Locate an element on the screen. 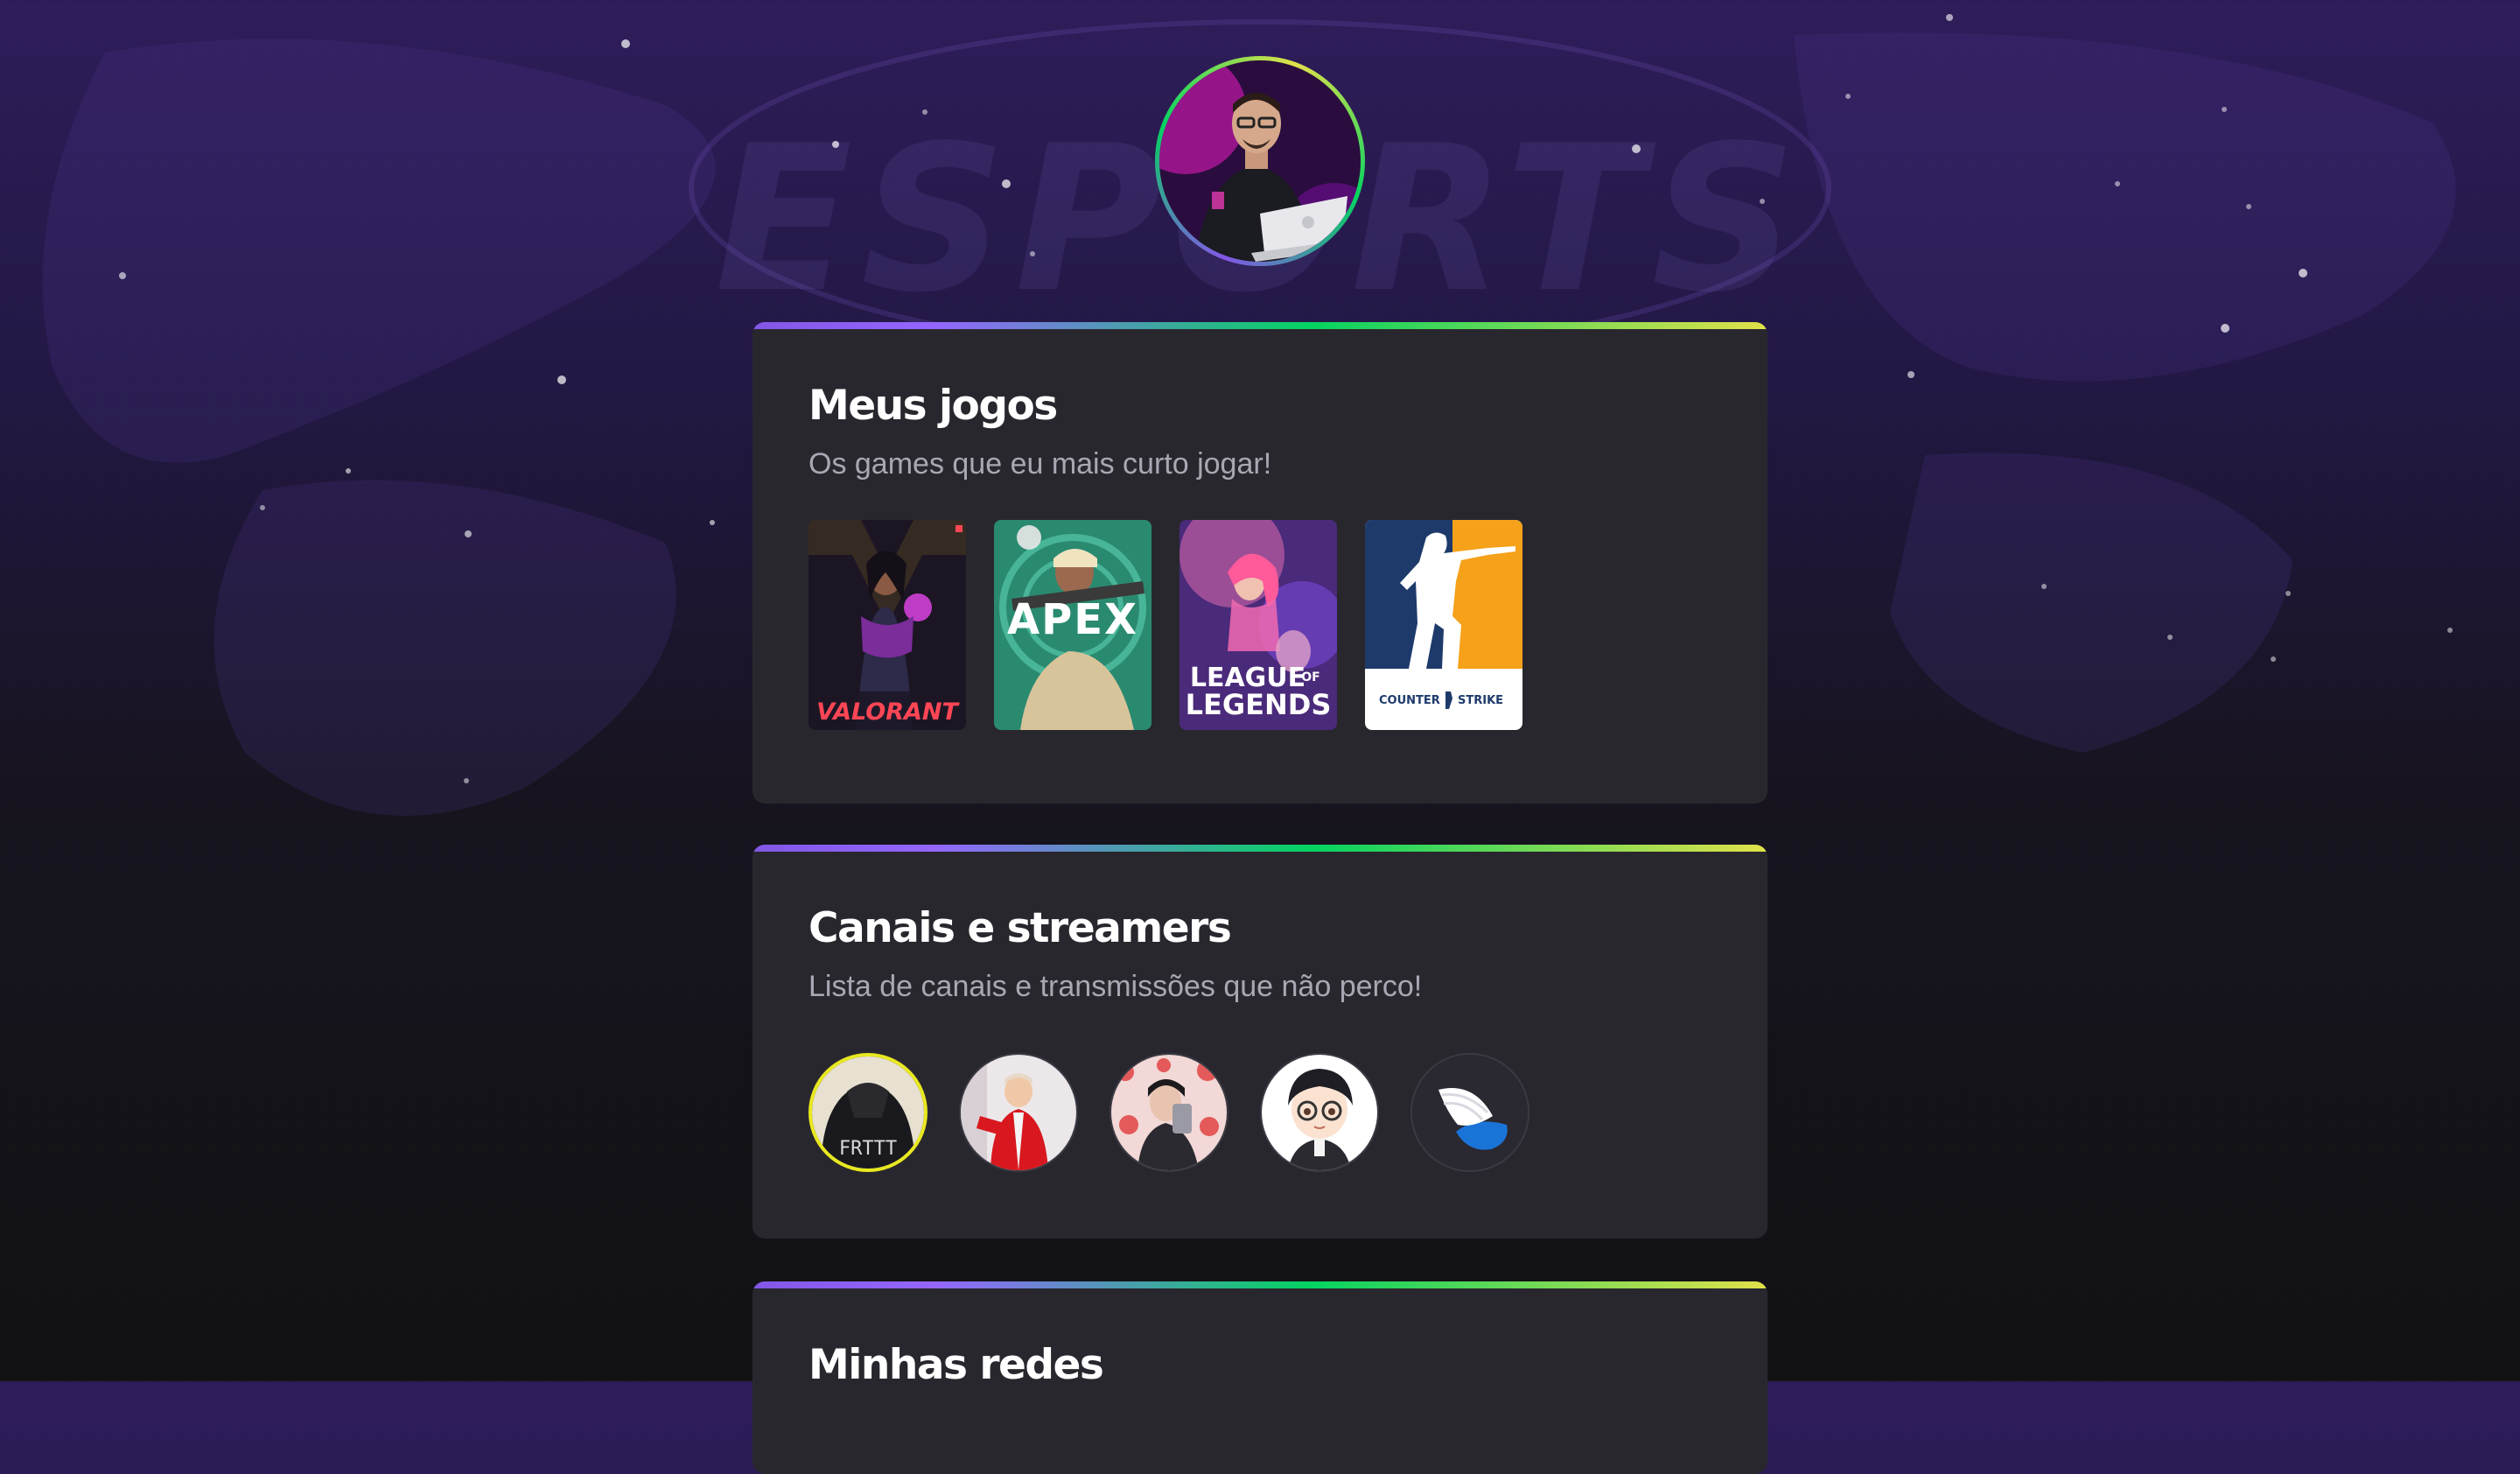 Image resolution: width=2520 pixels, height=1474 pixels. streamer-link-1: FRTTT is located at coordinates (868, 1112).